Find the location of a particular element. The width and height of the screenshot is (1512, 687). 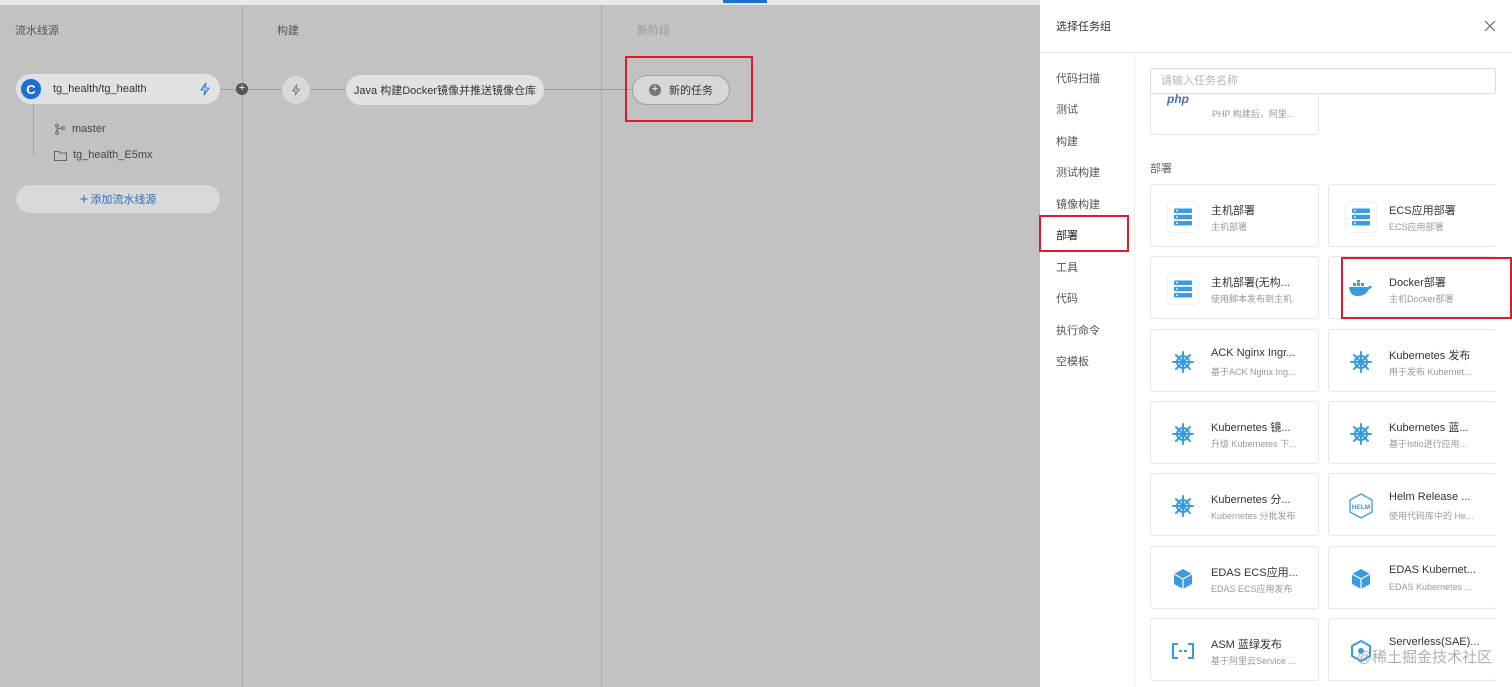

source-branch: master is located at coordinates (80, 129).